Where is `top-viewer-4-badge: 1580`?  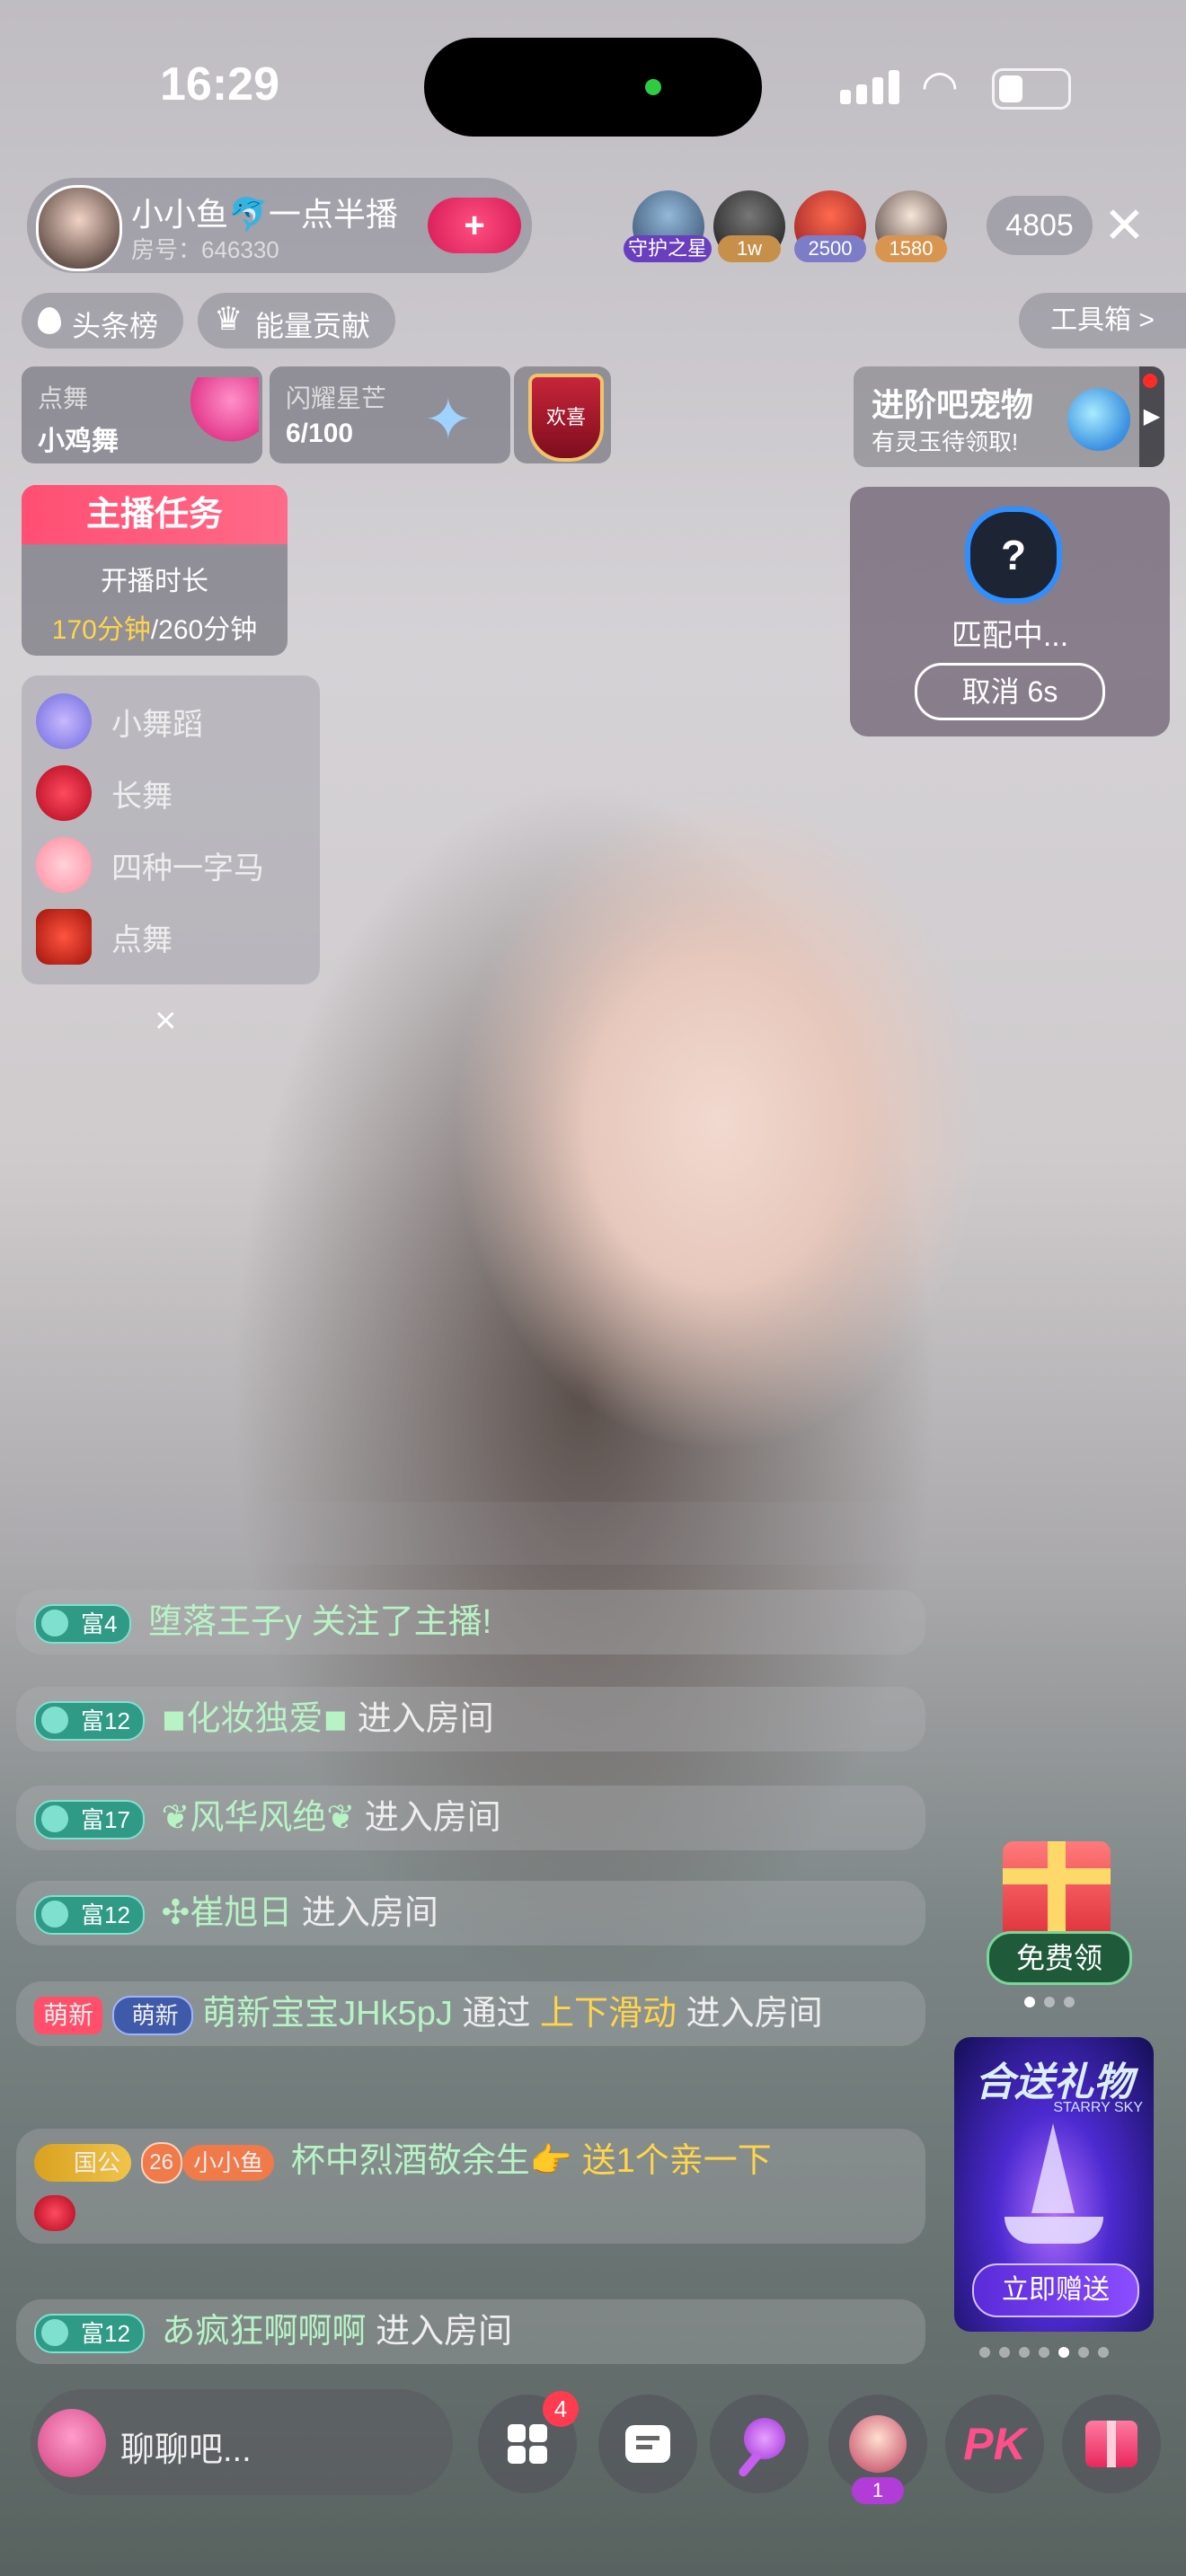
top-viewer-4-badge: 1580 is located at coordinates (911, 248).